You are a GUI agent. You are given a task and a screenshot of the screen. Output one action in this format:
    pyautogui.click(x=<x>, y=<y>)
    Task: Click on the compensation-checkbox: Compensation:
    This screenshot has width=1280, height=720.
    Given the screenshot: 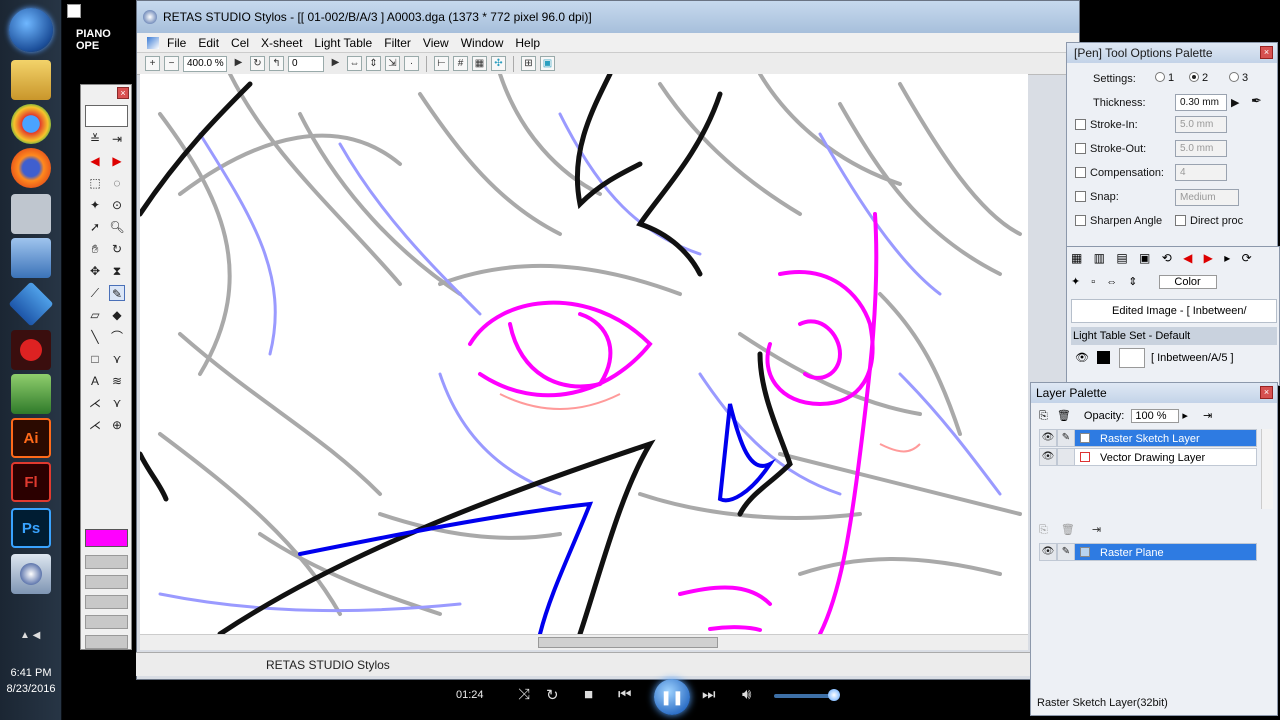 What is the action you would take?
    pyautogui.click(x=1119, y=173)
    